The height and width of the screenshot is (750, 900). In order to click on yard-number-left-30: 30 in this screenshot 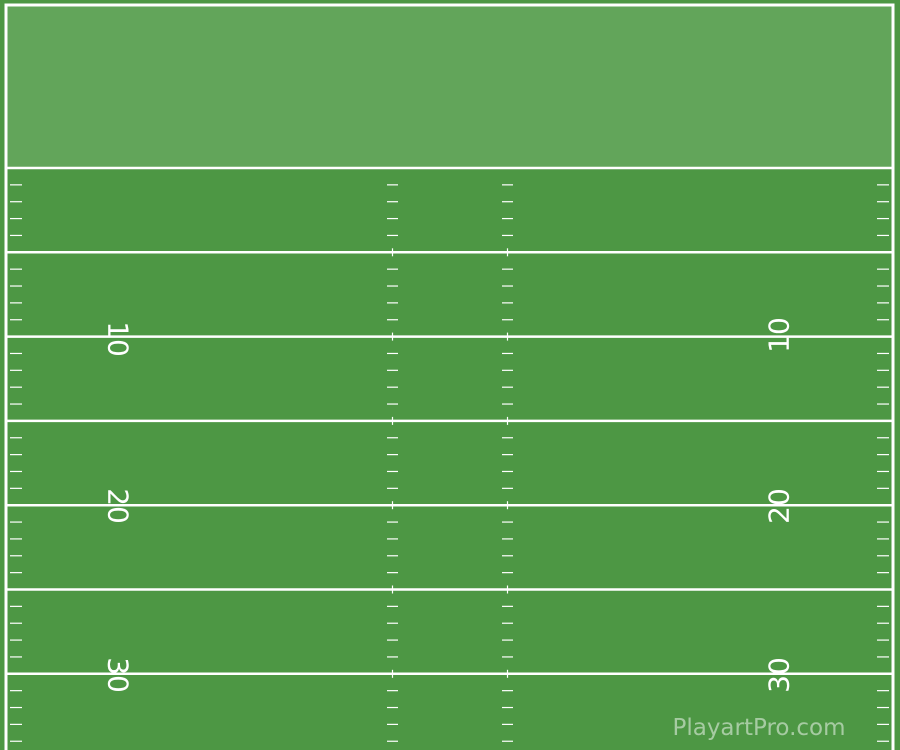, I will do `click(118, 675)`.